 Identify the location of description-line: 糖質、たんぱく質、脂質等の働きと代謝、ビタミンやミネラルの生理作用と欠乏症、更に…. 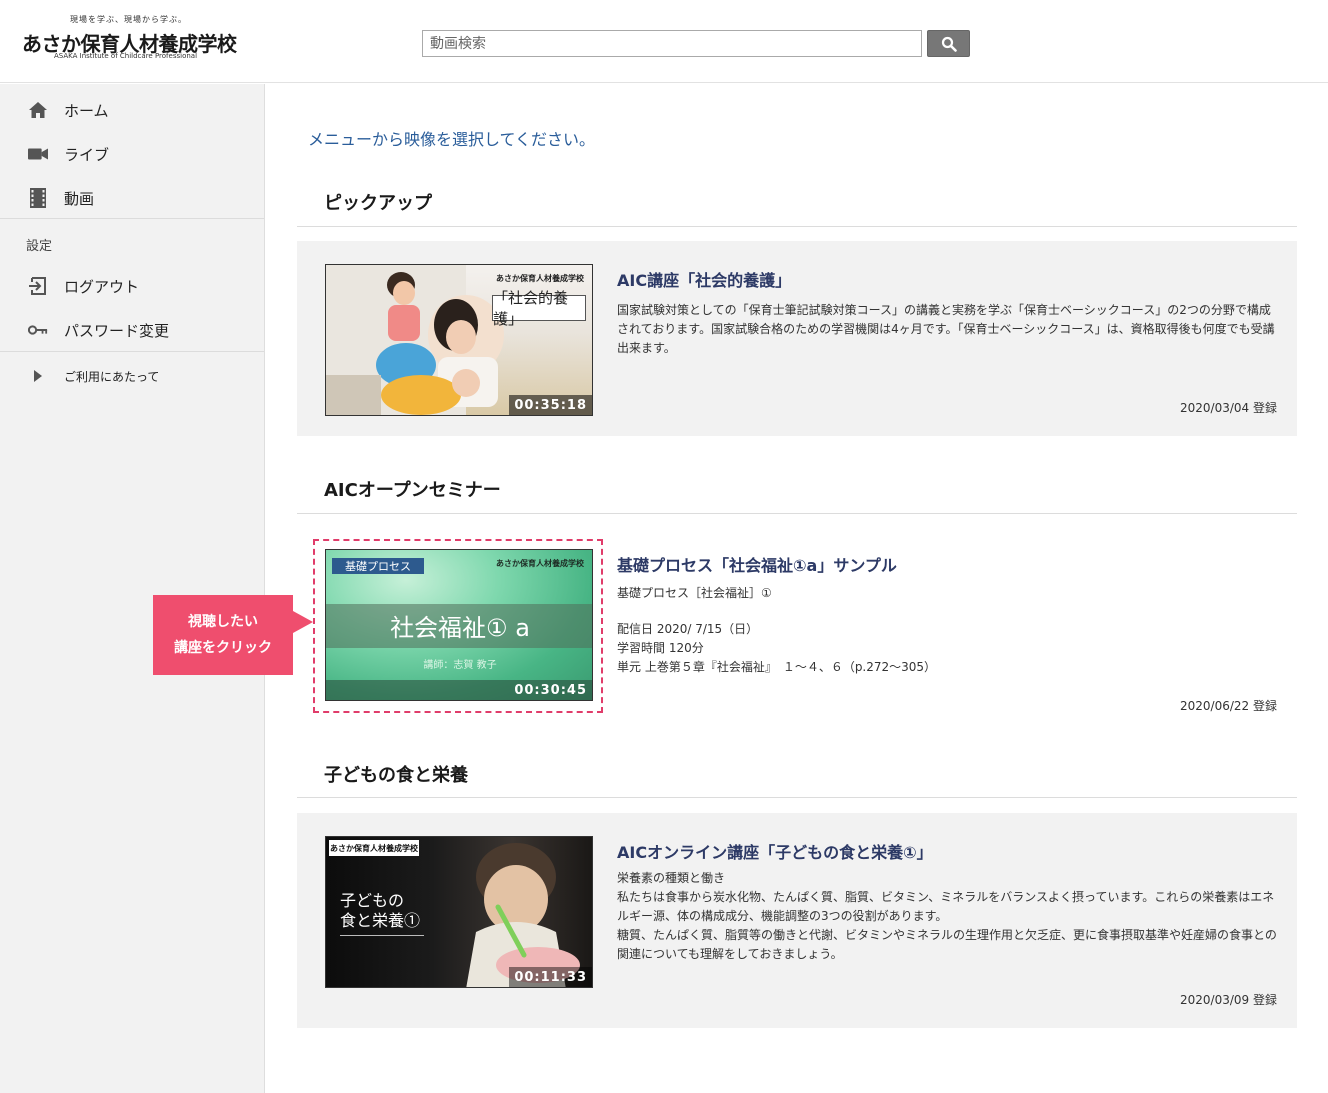
(947, 944).